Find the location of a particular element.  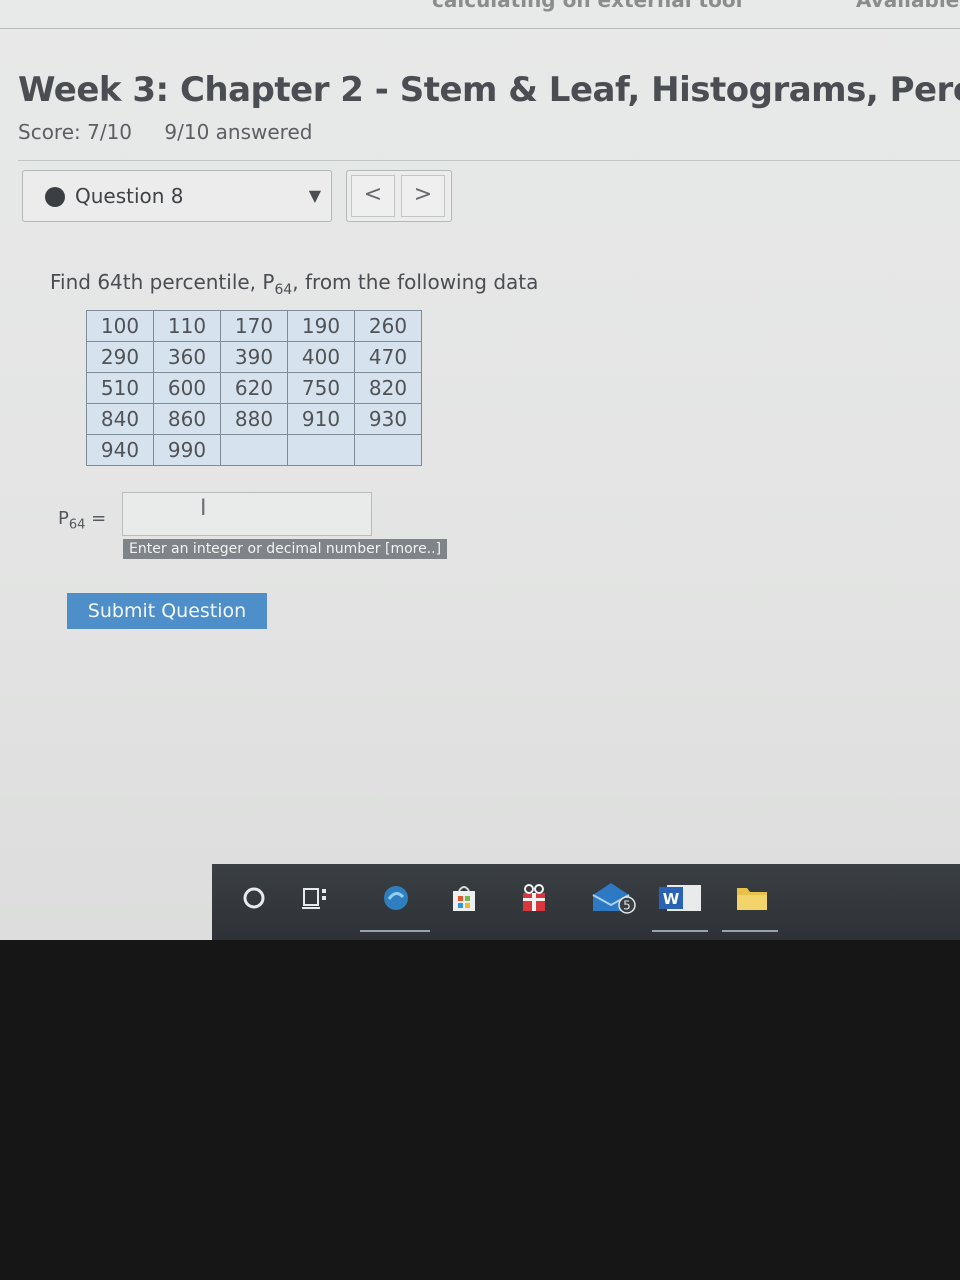

mail-badge-count: 5 is located at coordinates (627, 906).